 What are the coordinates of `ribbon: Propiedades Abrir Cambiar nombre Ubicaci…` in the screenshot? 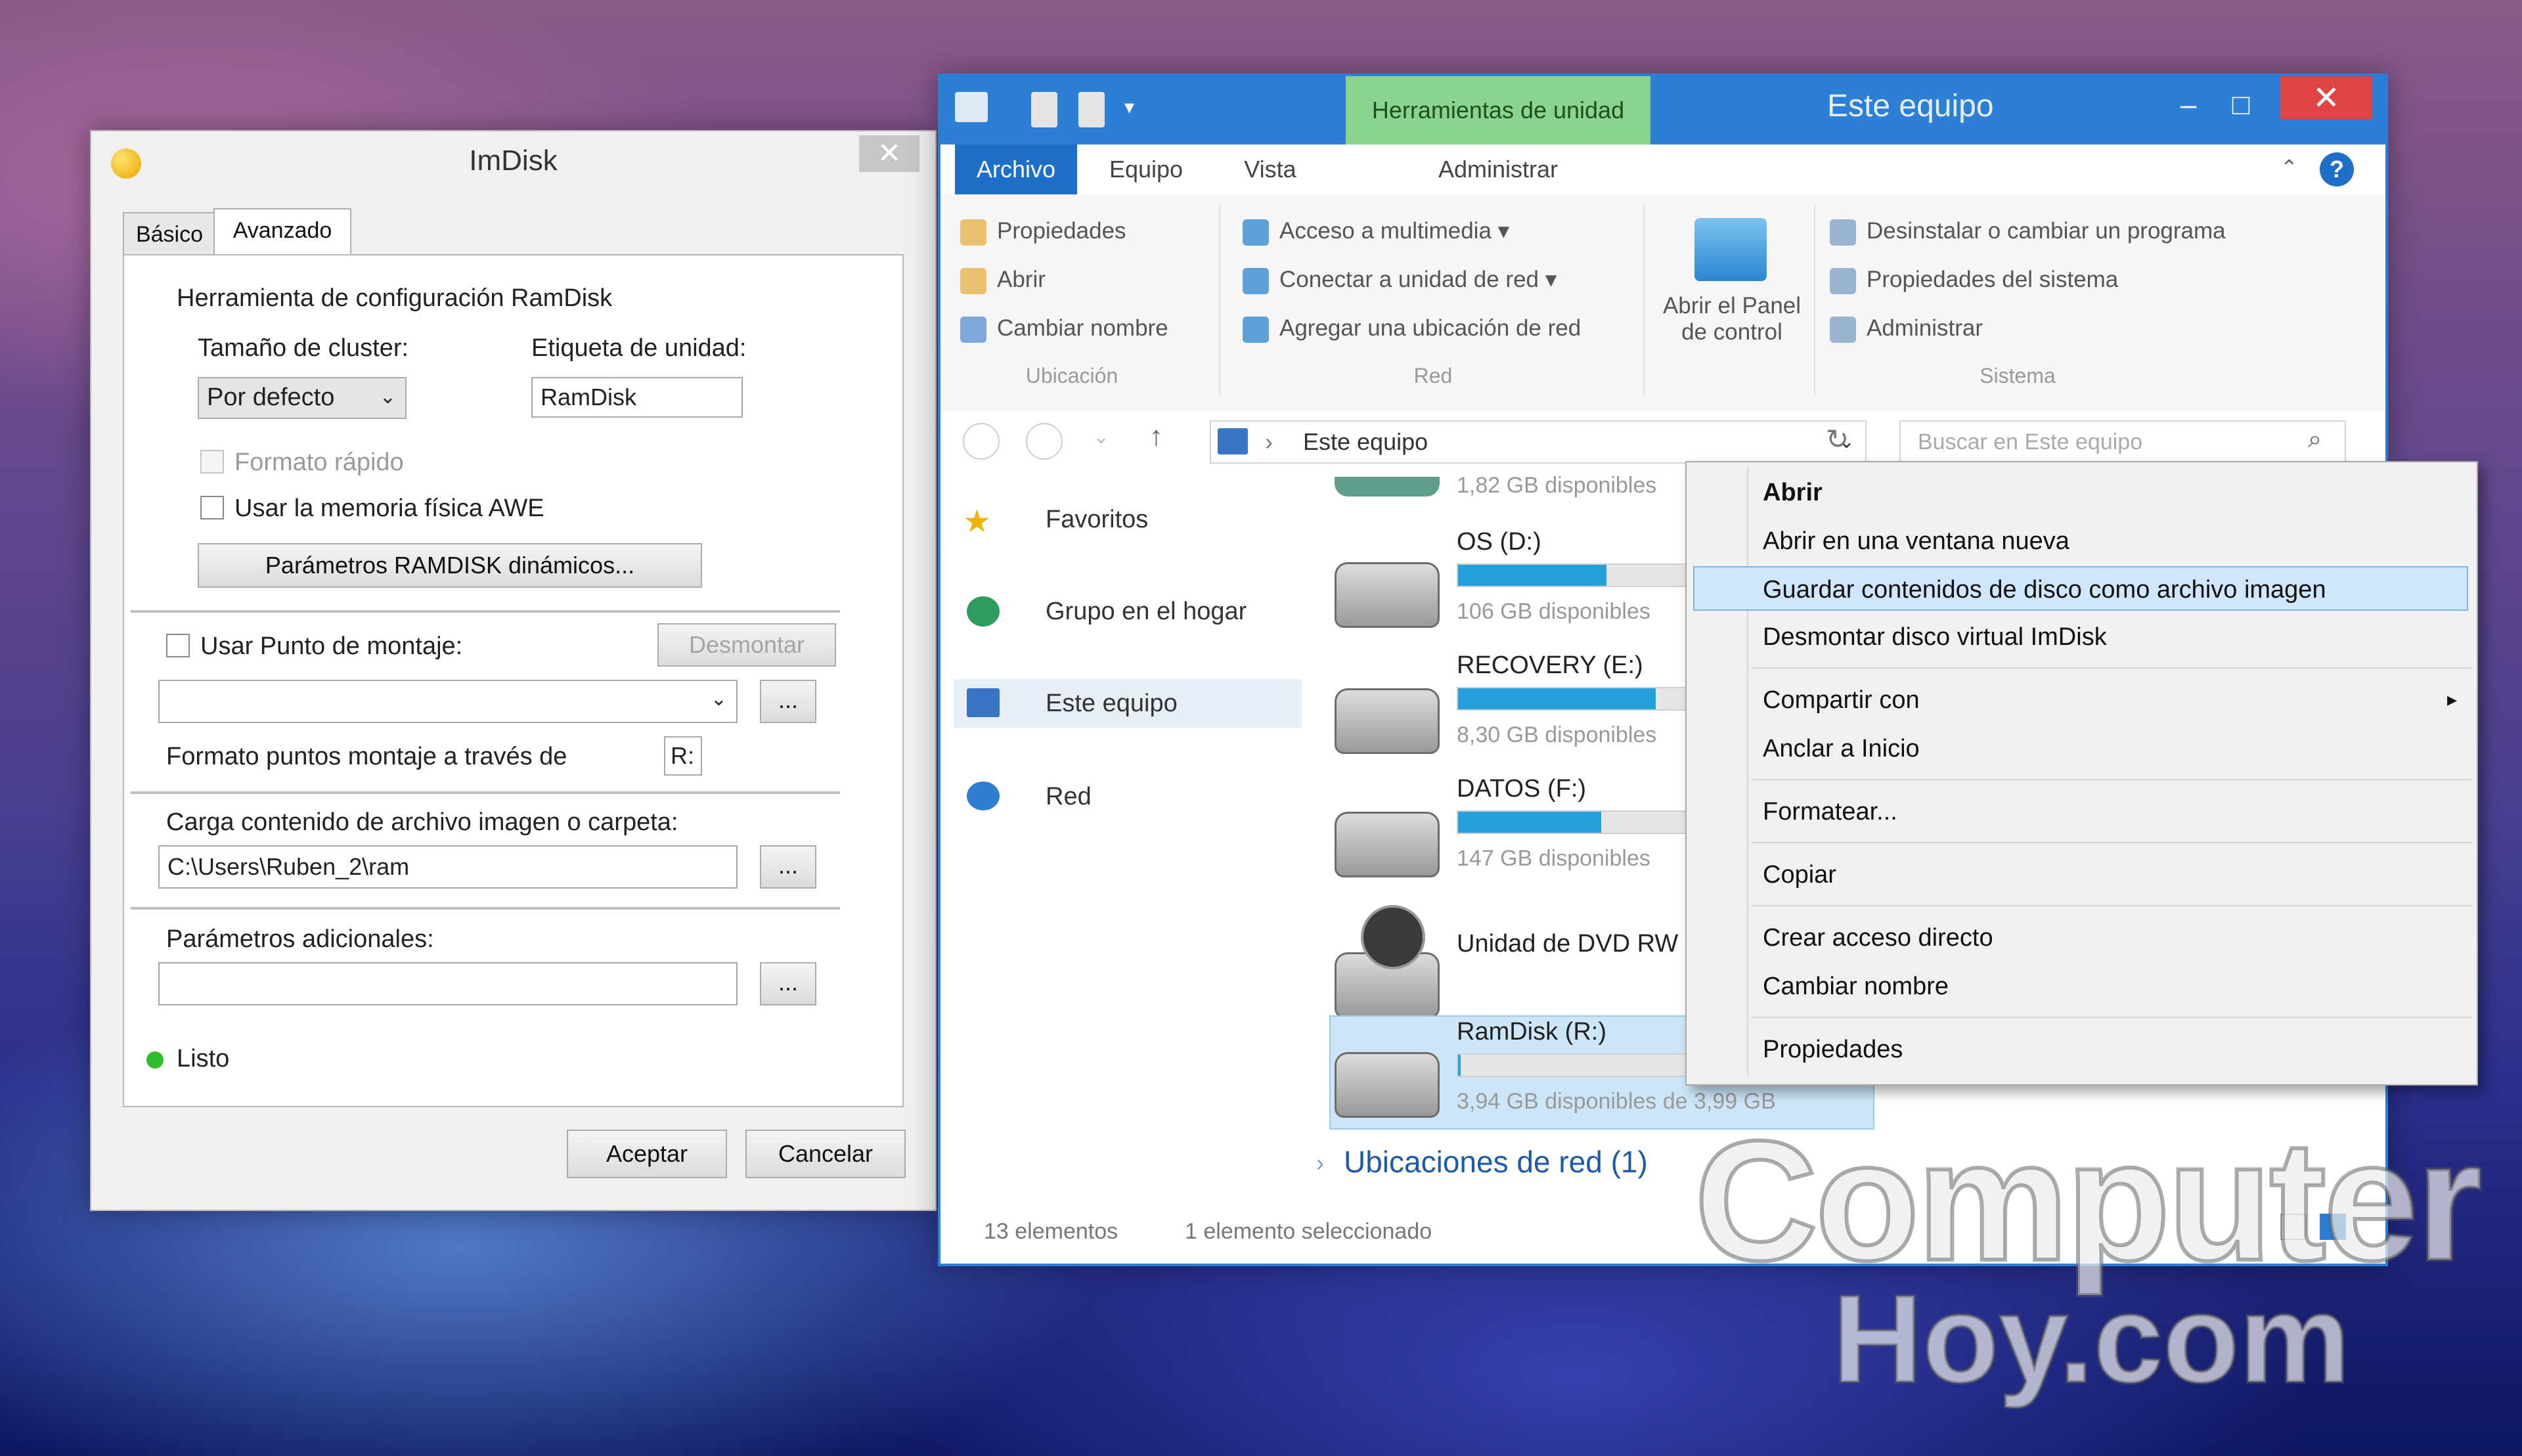 It's located at (1662, 303).